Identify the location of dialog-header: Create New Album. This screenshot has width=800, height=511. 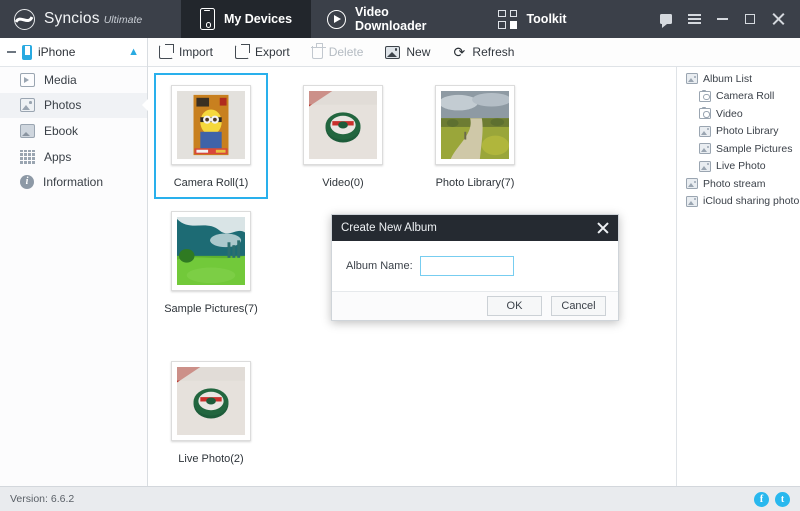
(475, 228).